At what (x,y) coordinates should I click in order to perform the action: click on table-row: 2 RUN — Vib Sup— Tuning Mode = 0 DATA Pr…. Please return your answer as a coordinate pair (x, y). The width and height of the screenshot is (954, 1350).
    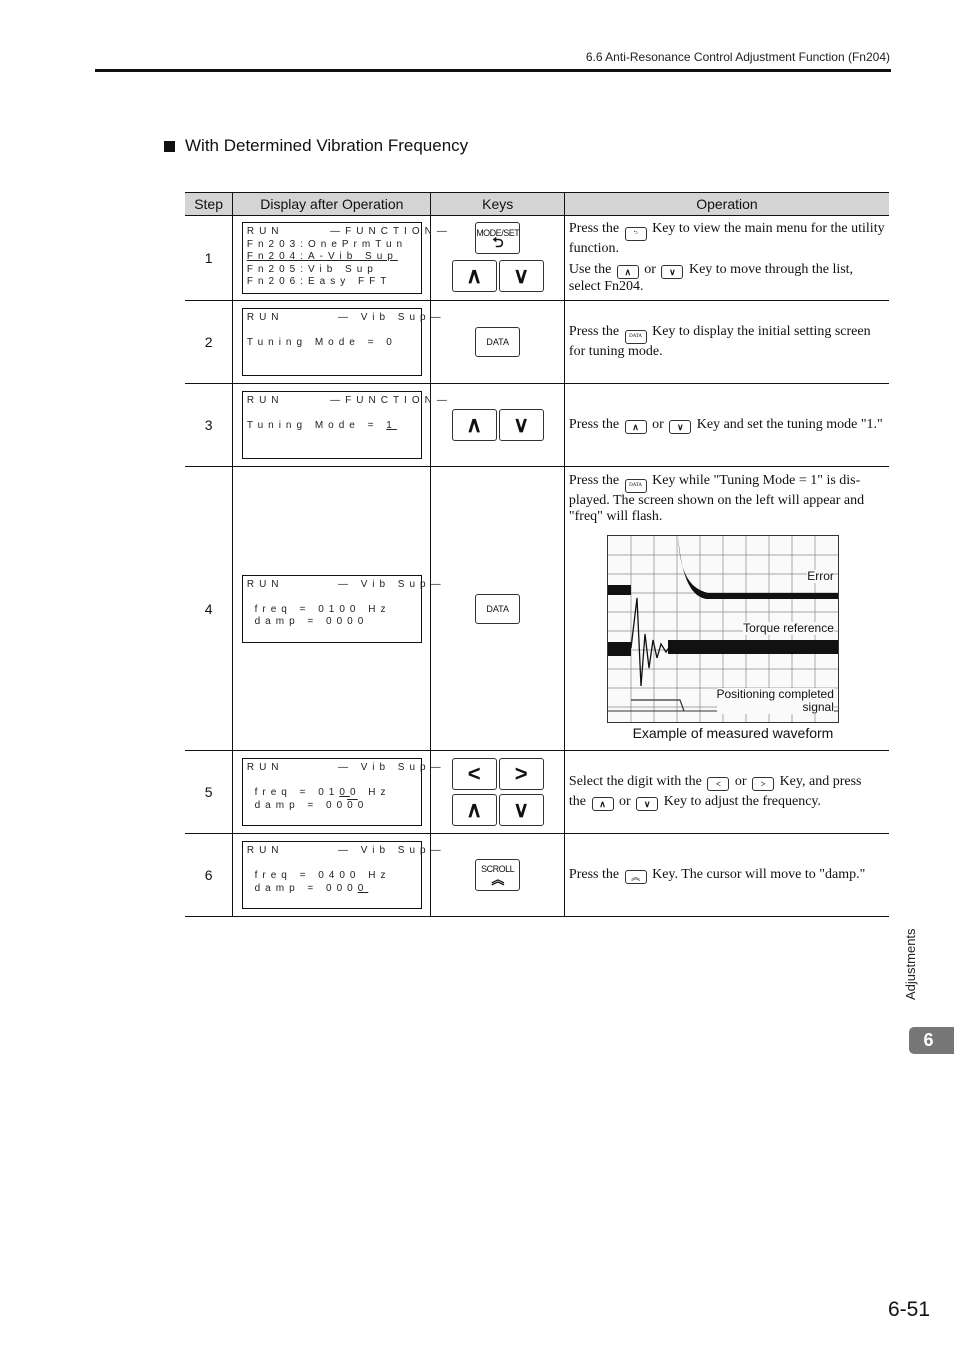
    Looking at the image, I should click on (537, 342).